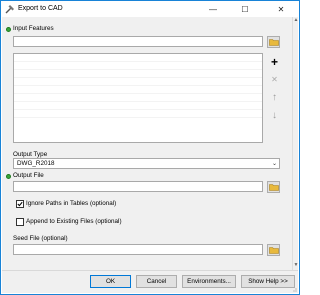 The height and width of the screenshot is (295, 320). Describe the element at coordinates (33, 28) in the screenshot. I see `input-features-label: Input Features` at that location.